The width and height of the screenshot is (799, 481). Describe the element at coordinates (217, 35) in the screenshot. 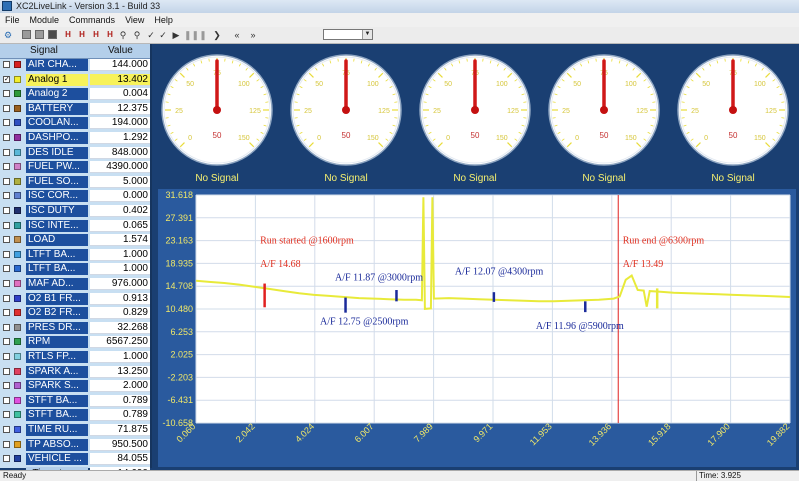

I see `step-forward-icon: ❯` at that location.